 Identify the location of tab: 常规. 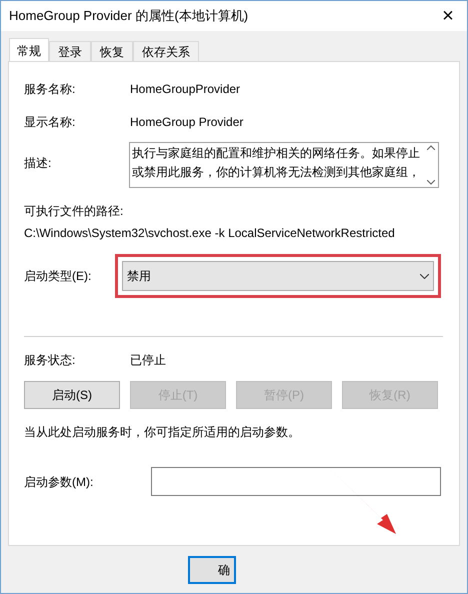
(29, 50).